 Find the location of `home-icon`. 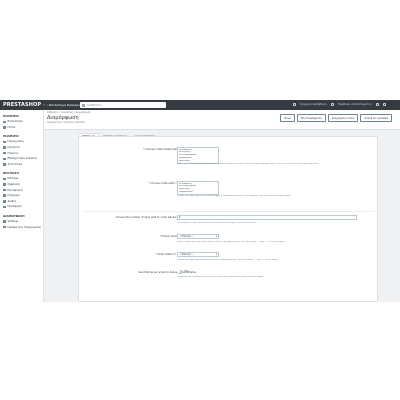

home-icon is located at coordinates (4, 127).